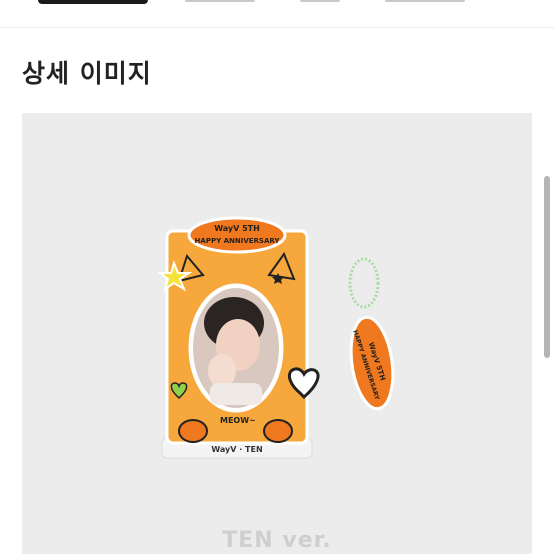 The width and height of the screenshot is (554, 554). What do you see at coordinates (547, 267) in the screenshot?
I see `scrollbar-thumb` at bounding box center [547, 267].